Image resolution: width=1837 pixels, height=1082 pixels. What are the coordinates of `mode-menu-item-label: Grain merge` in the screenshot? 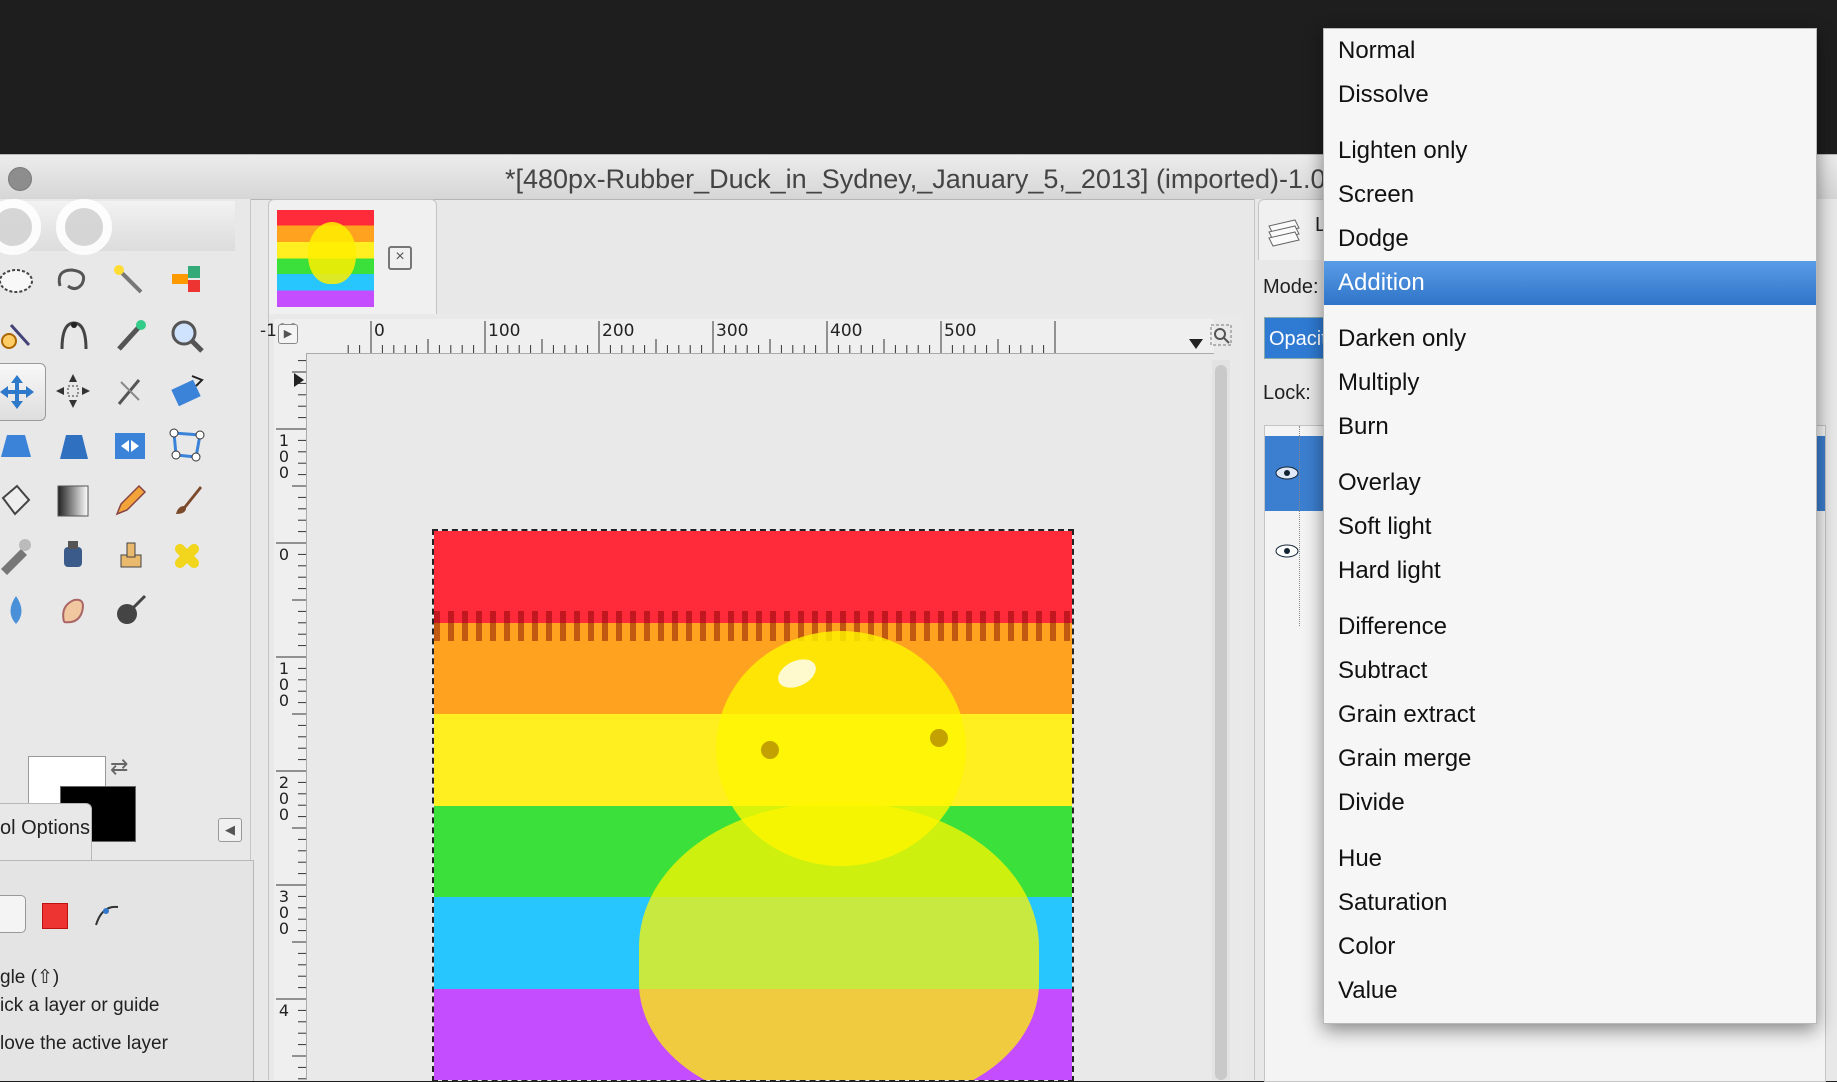 It's located at (1405, 758).